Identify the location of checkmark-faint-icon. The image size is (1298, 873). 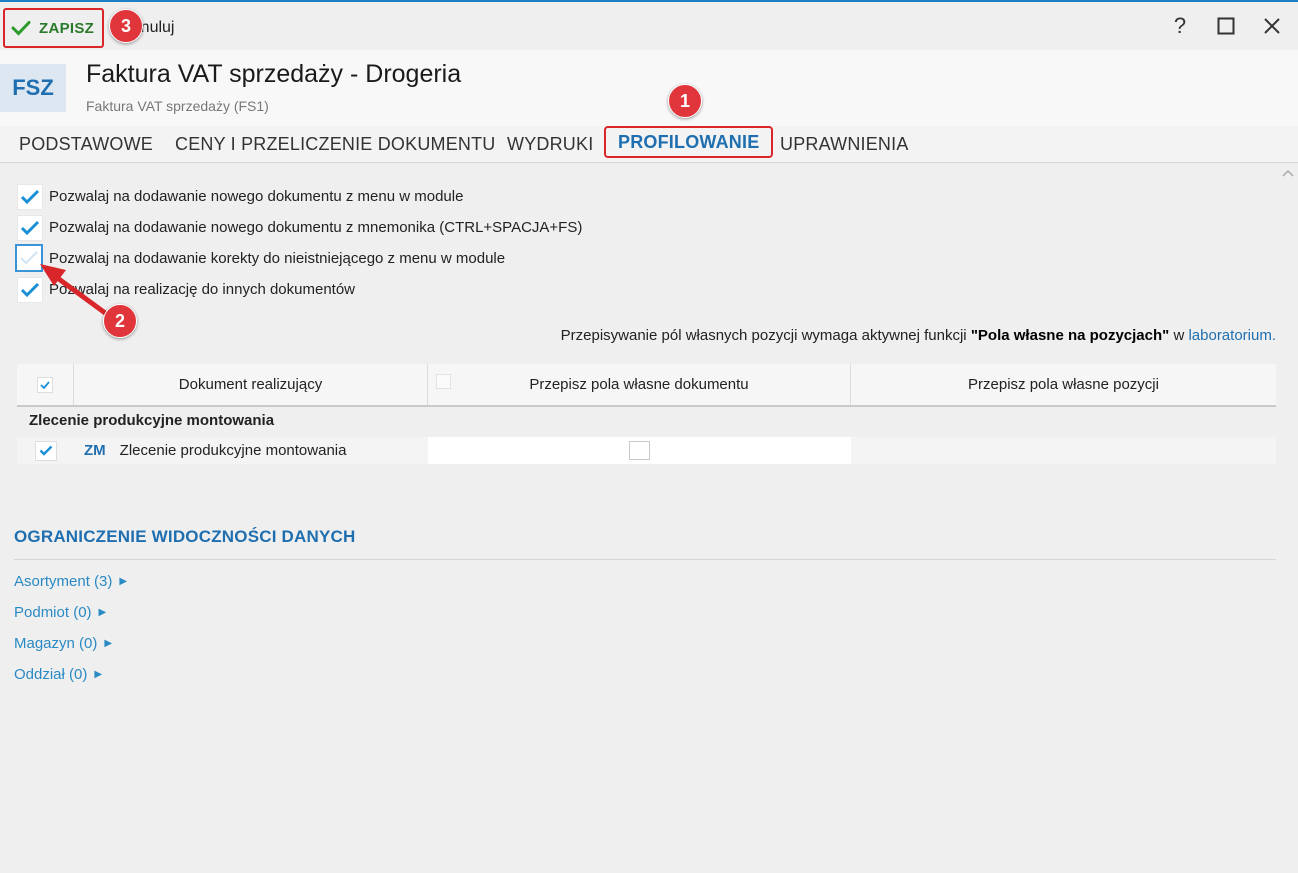
(29, 258).